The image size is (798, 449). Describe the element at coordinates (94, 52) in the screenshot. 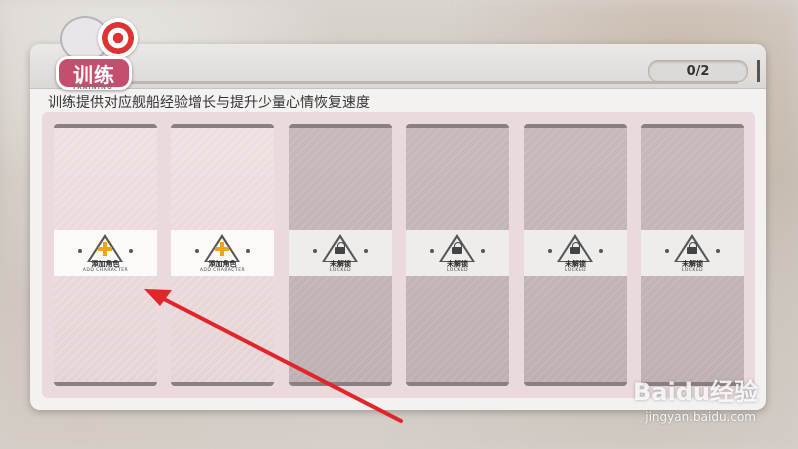

I see `training-logo: 训练 TRAINING` at that location.